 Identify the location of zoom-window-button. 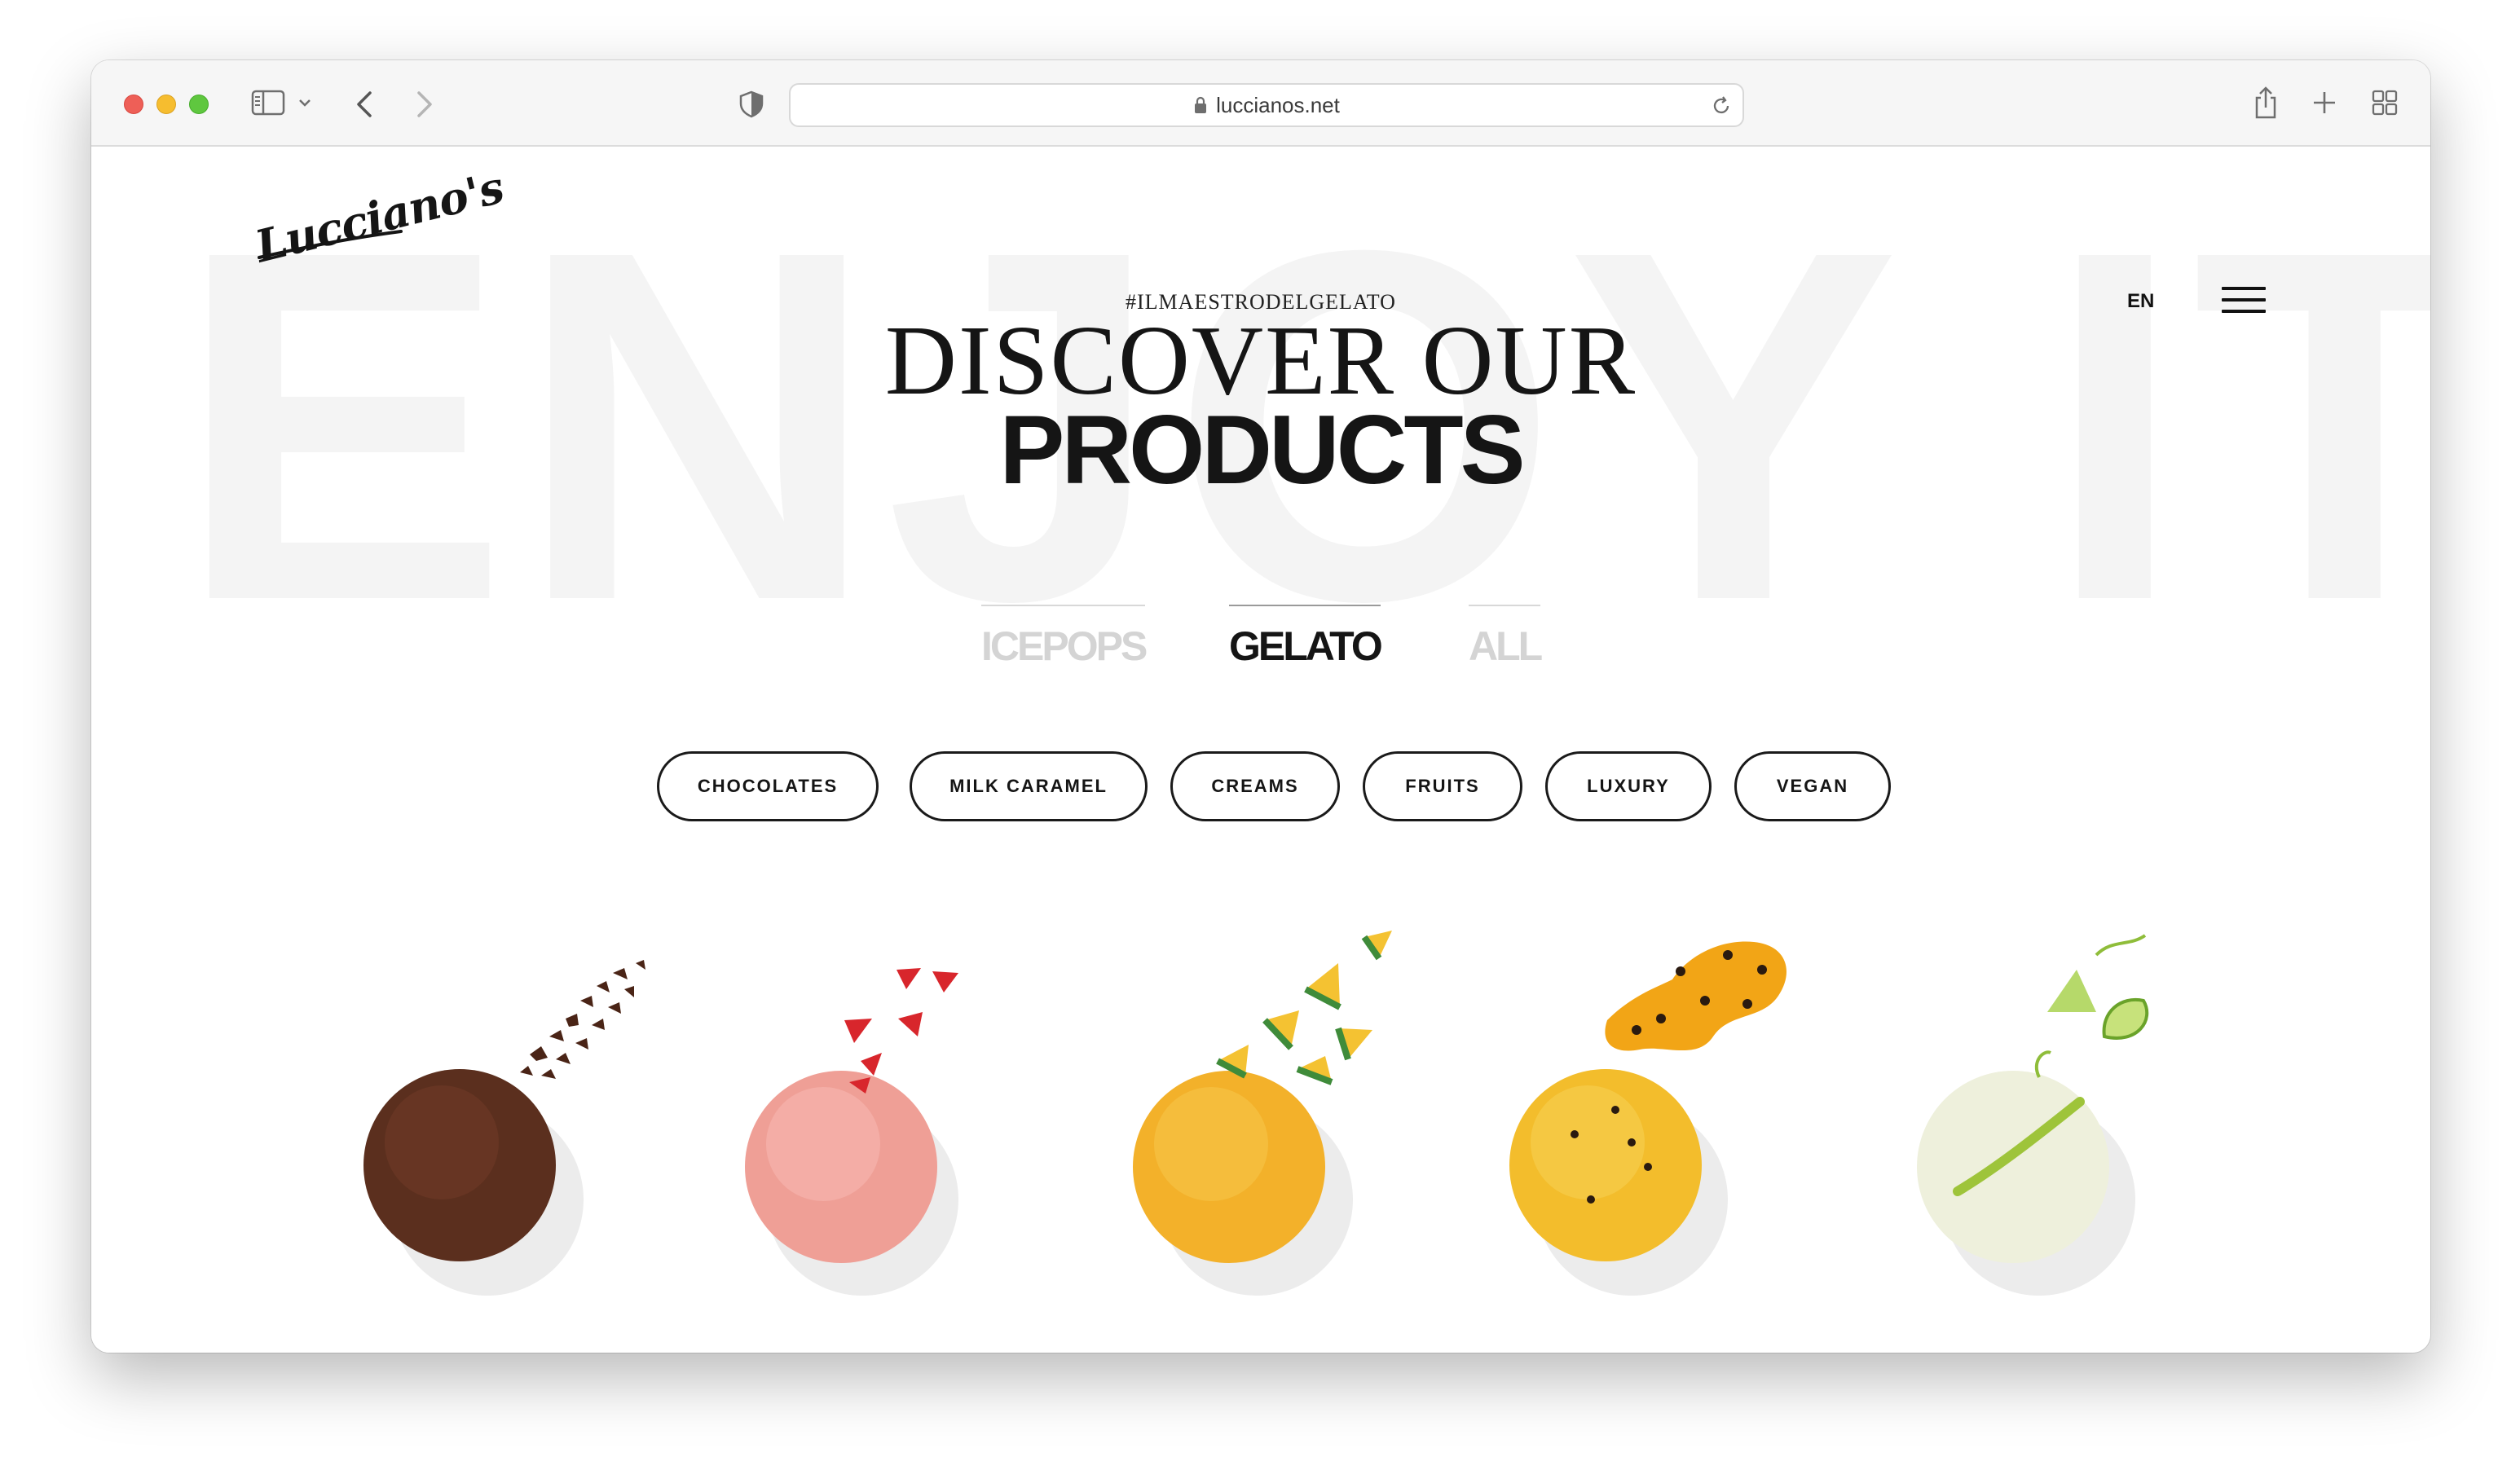
(199, 104).